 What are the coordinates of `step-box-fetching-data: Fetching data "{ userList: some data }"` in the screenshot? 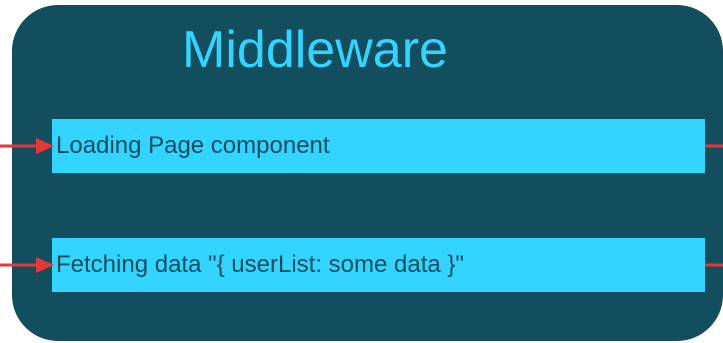 It's located at (378, 265).